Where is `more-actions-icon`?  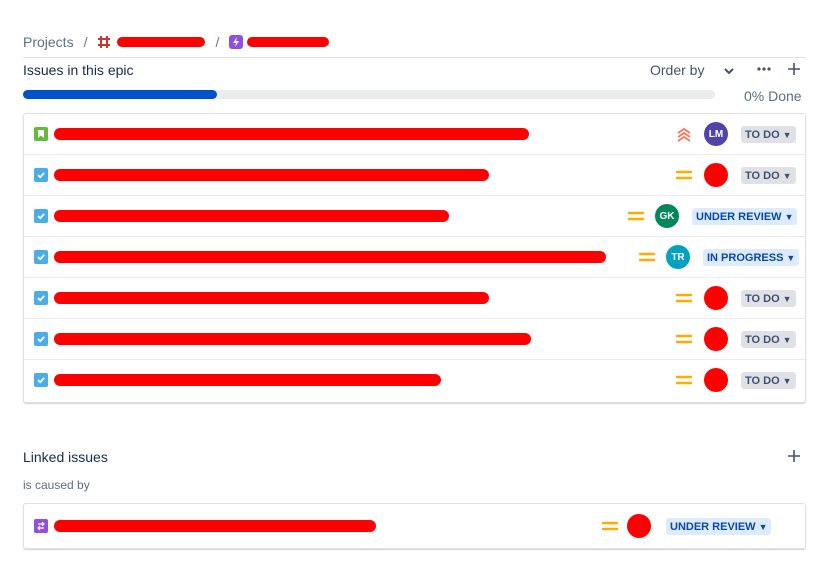
more-actions-icon is located at coordinates (764, 69).